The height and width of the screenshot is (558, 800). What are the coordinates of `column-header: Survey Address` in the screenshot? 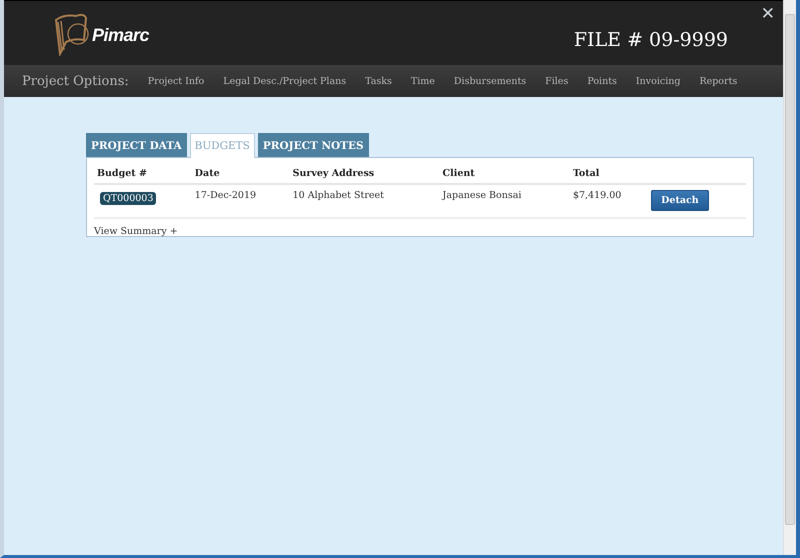 It's located at (365, 174).